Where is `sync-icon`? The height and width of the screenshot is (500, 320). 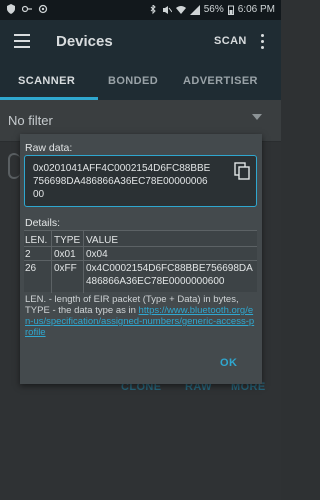
sync-icon is located at coordinates (43, 9).